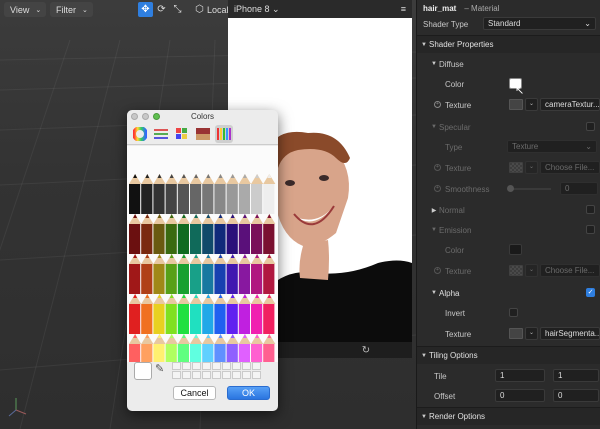 This screenshot has width=600, height=429. What do you see at coordinates (590, 209) in the screenshot?
I see `normal-toggle-checkbox` at bounding box center [590, 209].